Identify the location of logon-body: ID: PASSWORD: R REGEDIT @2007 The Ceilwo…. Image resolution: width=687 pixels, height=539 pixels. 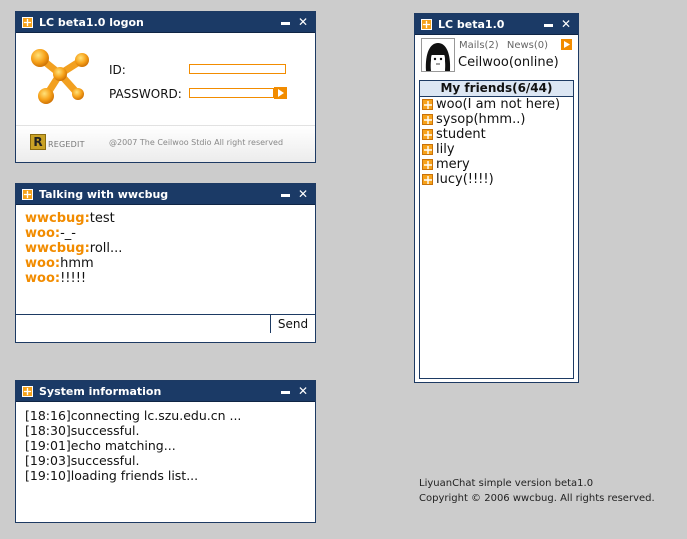
(165, 97).